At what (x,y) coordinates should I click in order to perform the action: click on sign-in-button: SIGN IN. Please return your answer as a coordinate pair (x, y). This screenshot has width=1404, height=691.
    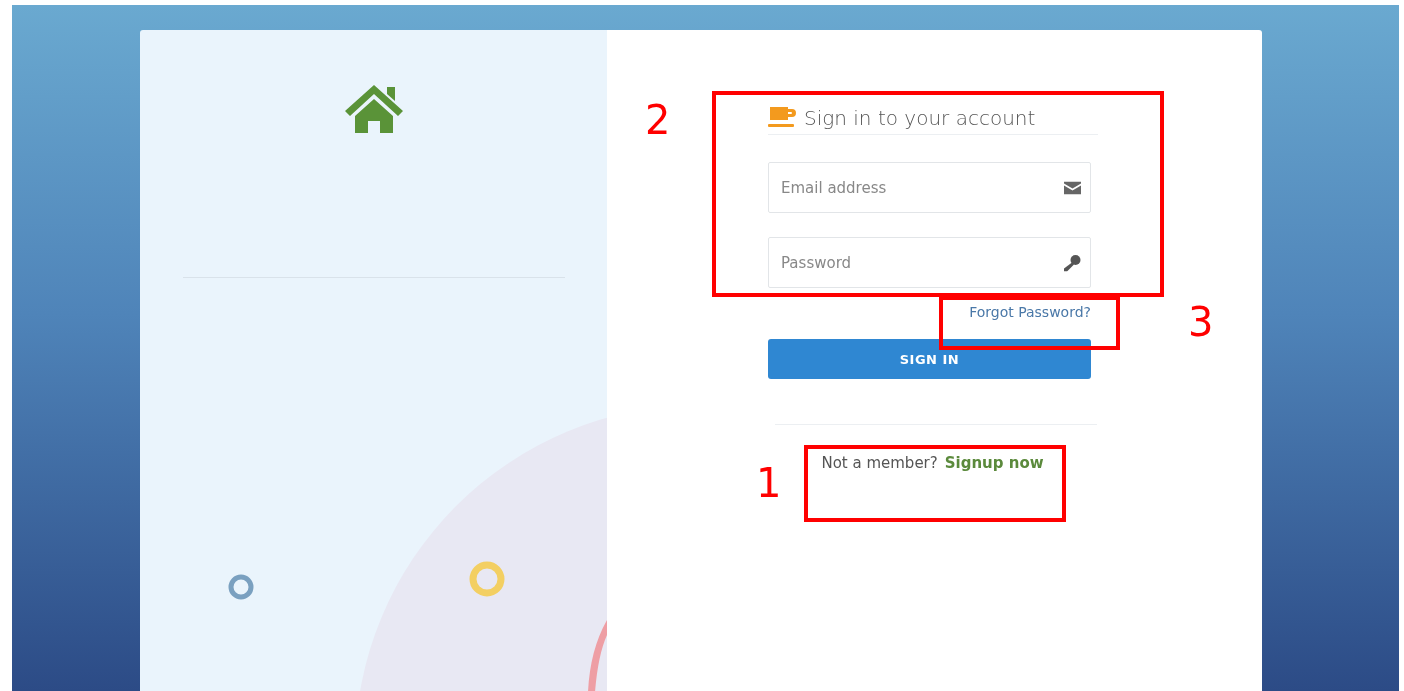
    Looking at the image, I should click on (929, 359).